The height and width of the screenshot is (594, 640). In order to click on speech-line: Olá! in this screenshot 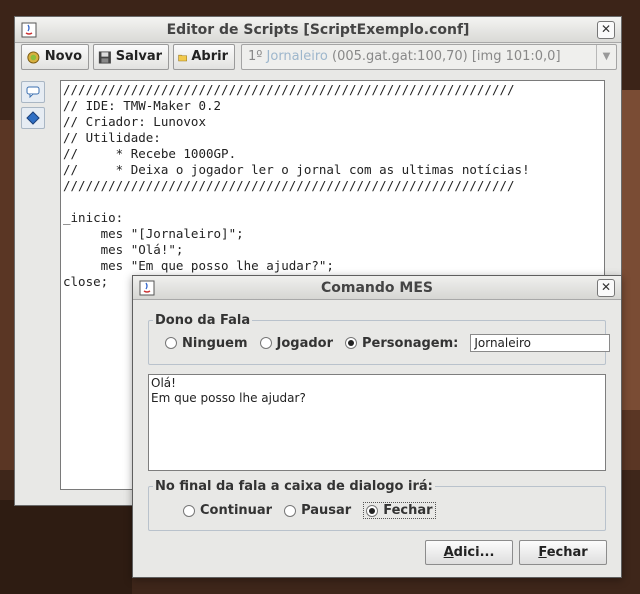, I will do `click(163, 383)`.